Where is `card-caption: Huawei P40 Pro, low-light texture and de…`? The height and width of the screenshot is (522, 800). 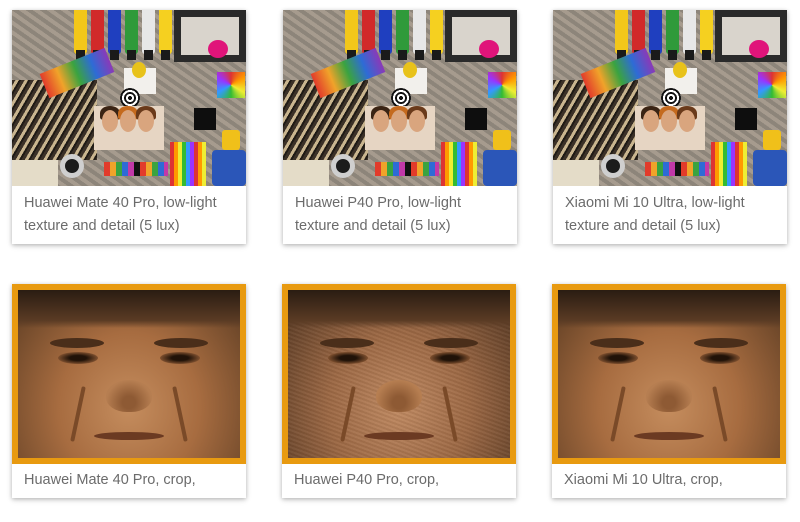
card-caption: Huawei P40 Pro, low-light texture and de… is located at coordinates (378, 214).